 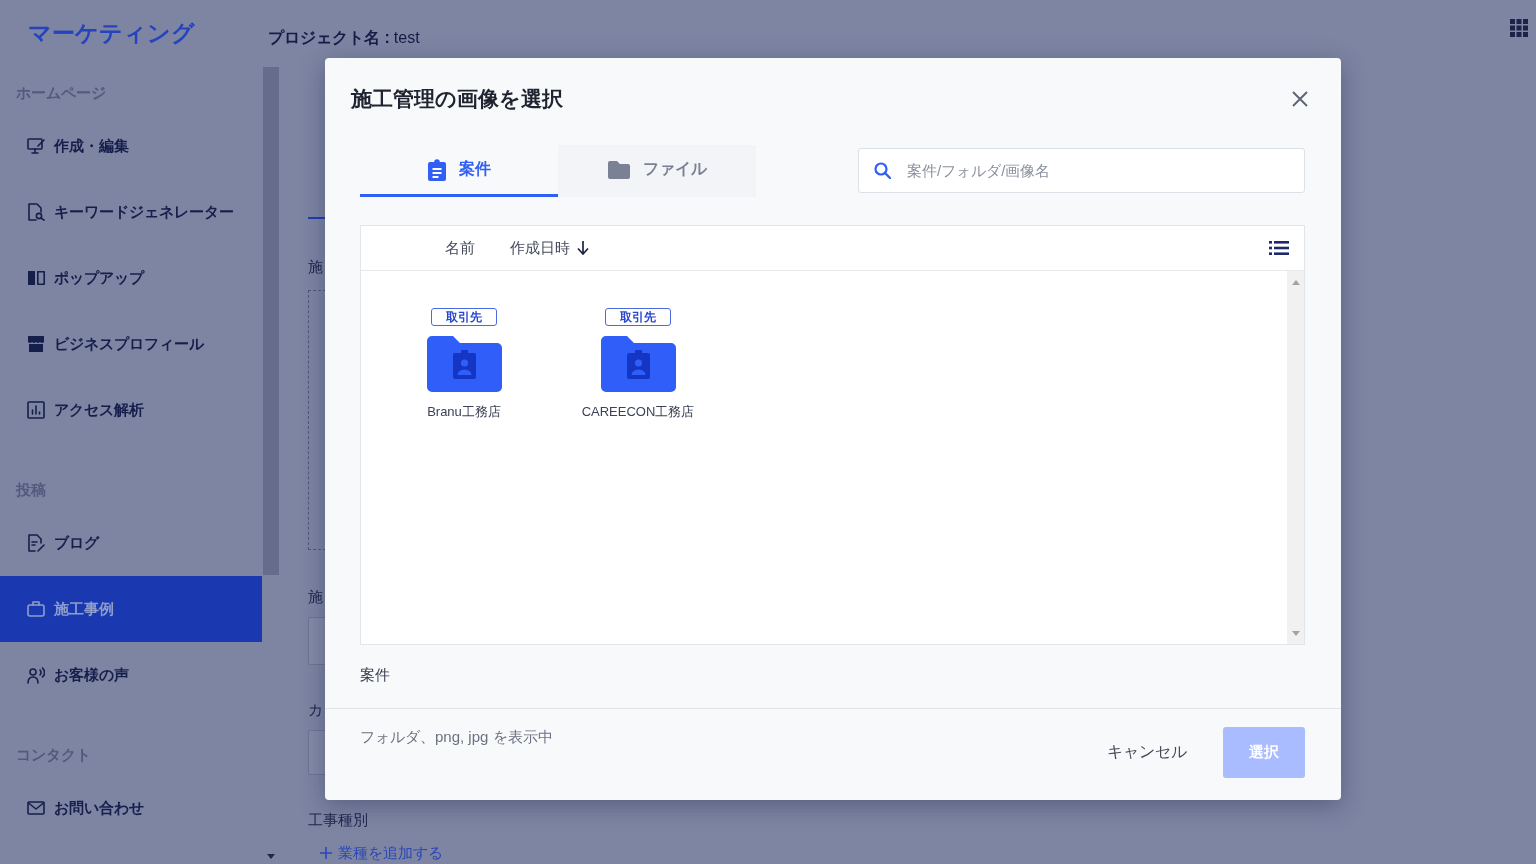 What do you see at coordinates (36, 212) in the screenshot?
I see `document-search-icon` at bounding box center [36, 212].